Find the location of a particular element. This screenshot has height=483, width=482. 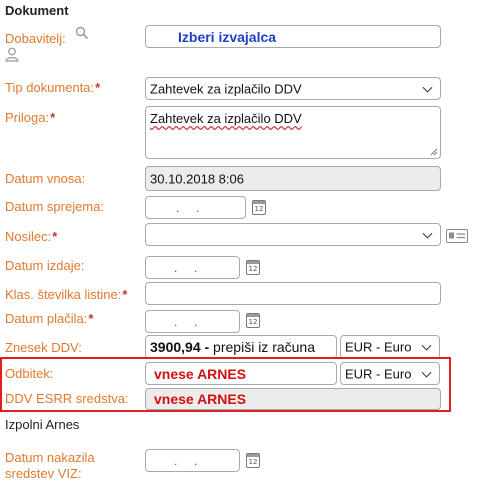

doc-type-label: Tip dokumenta:* is located at coordinates (53, 87).